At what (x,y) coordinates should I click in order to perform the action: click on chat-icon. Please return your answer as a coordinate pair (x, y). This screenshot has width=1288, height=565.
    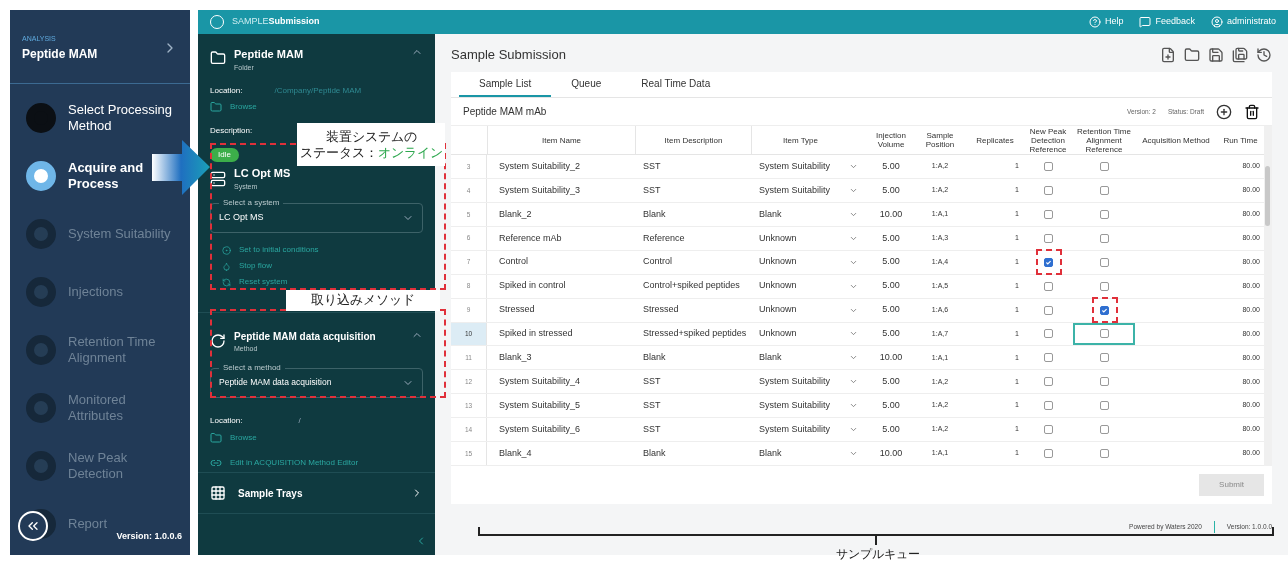
    Looking at the image, I should click on (1145, 22).